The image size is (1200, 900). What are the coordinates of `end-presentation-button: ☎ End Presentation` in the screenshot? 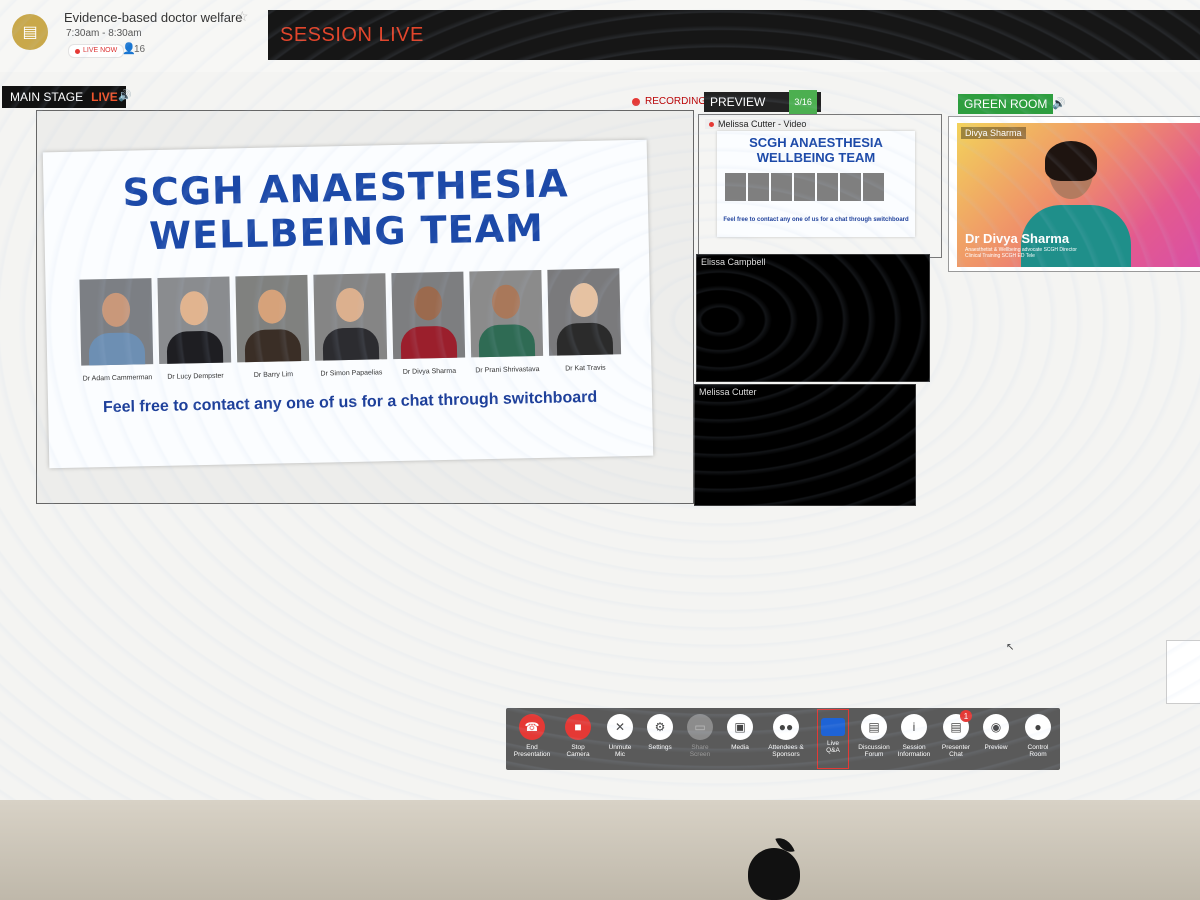 It's located at (532, 739).